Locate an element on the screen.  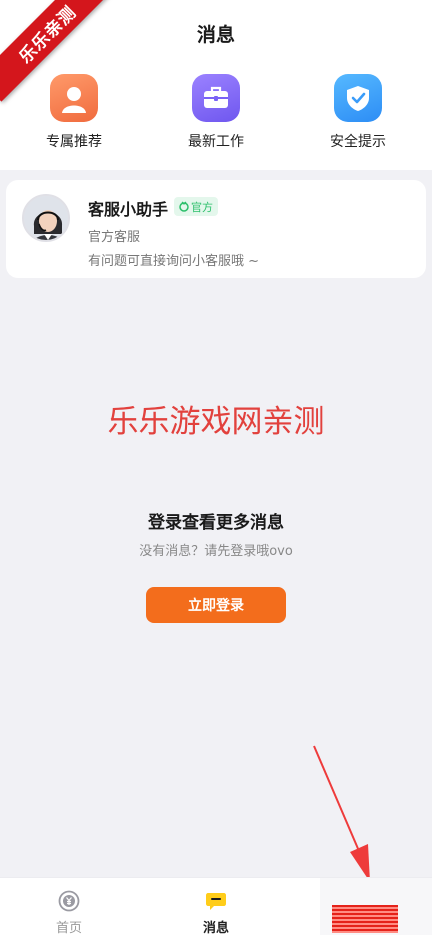
official-badge: 官方 is located at coordinates (196, 206).